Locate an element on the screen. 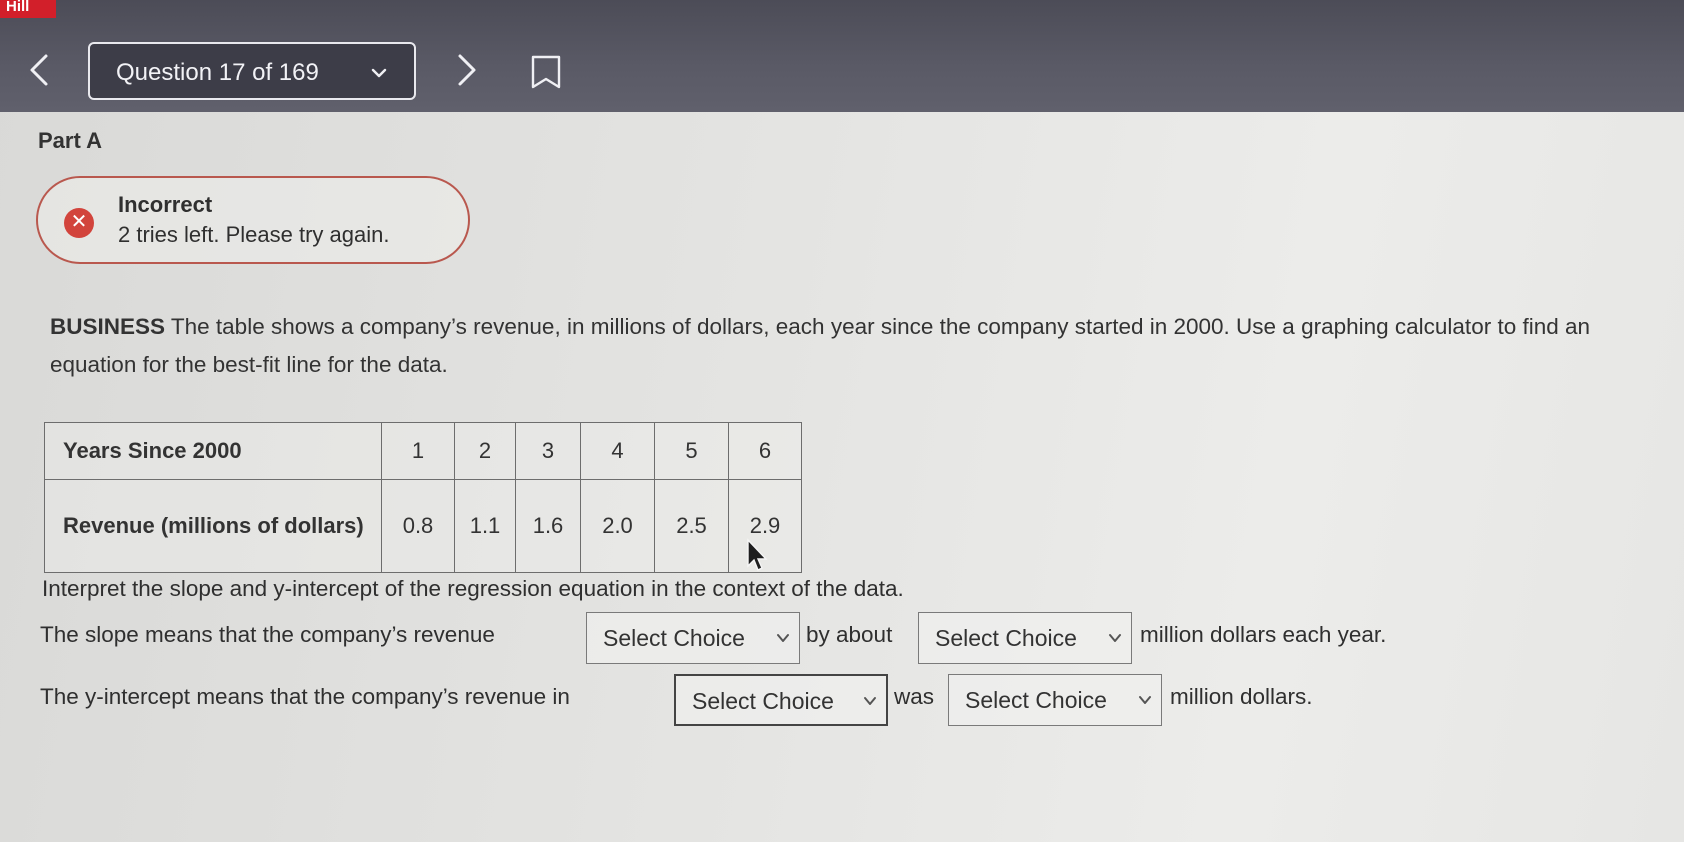 The image size is (1684, 842). table-row: Years Since 2000 1 2 3 4 5 6 is located at coordinates (423, 451).